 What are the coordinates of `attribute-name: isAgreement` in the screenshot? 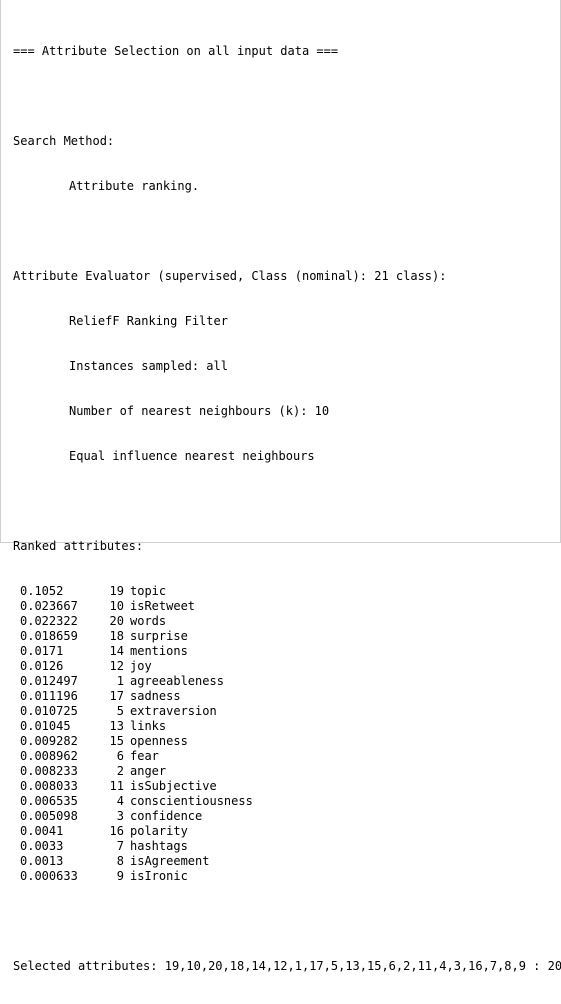 It's located at (170, 861).